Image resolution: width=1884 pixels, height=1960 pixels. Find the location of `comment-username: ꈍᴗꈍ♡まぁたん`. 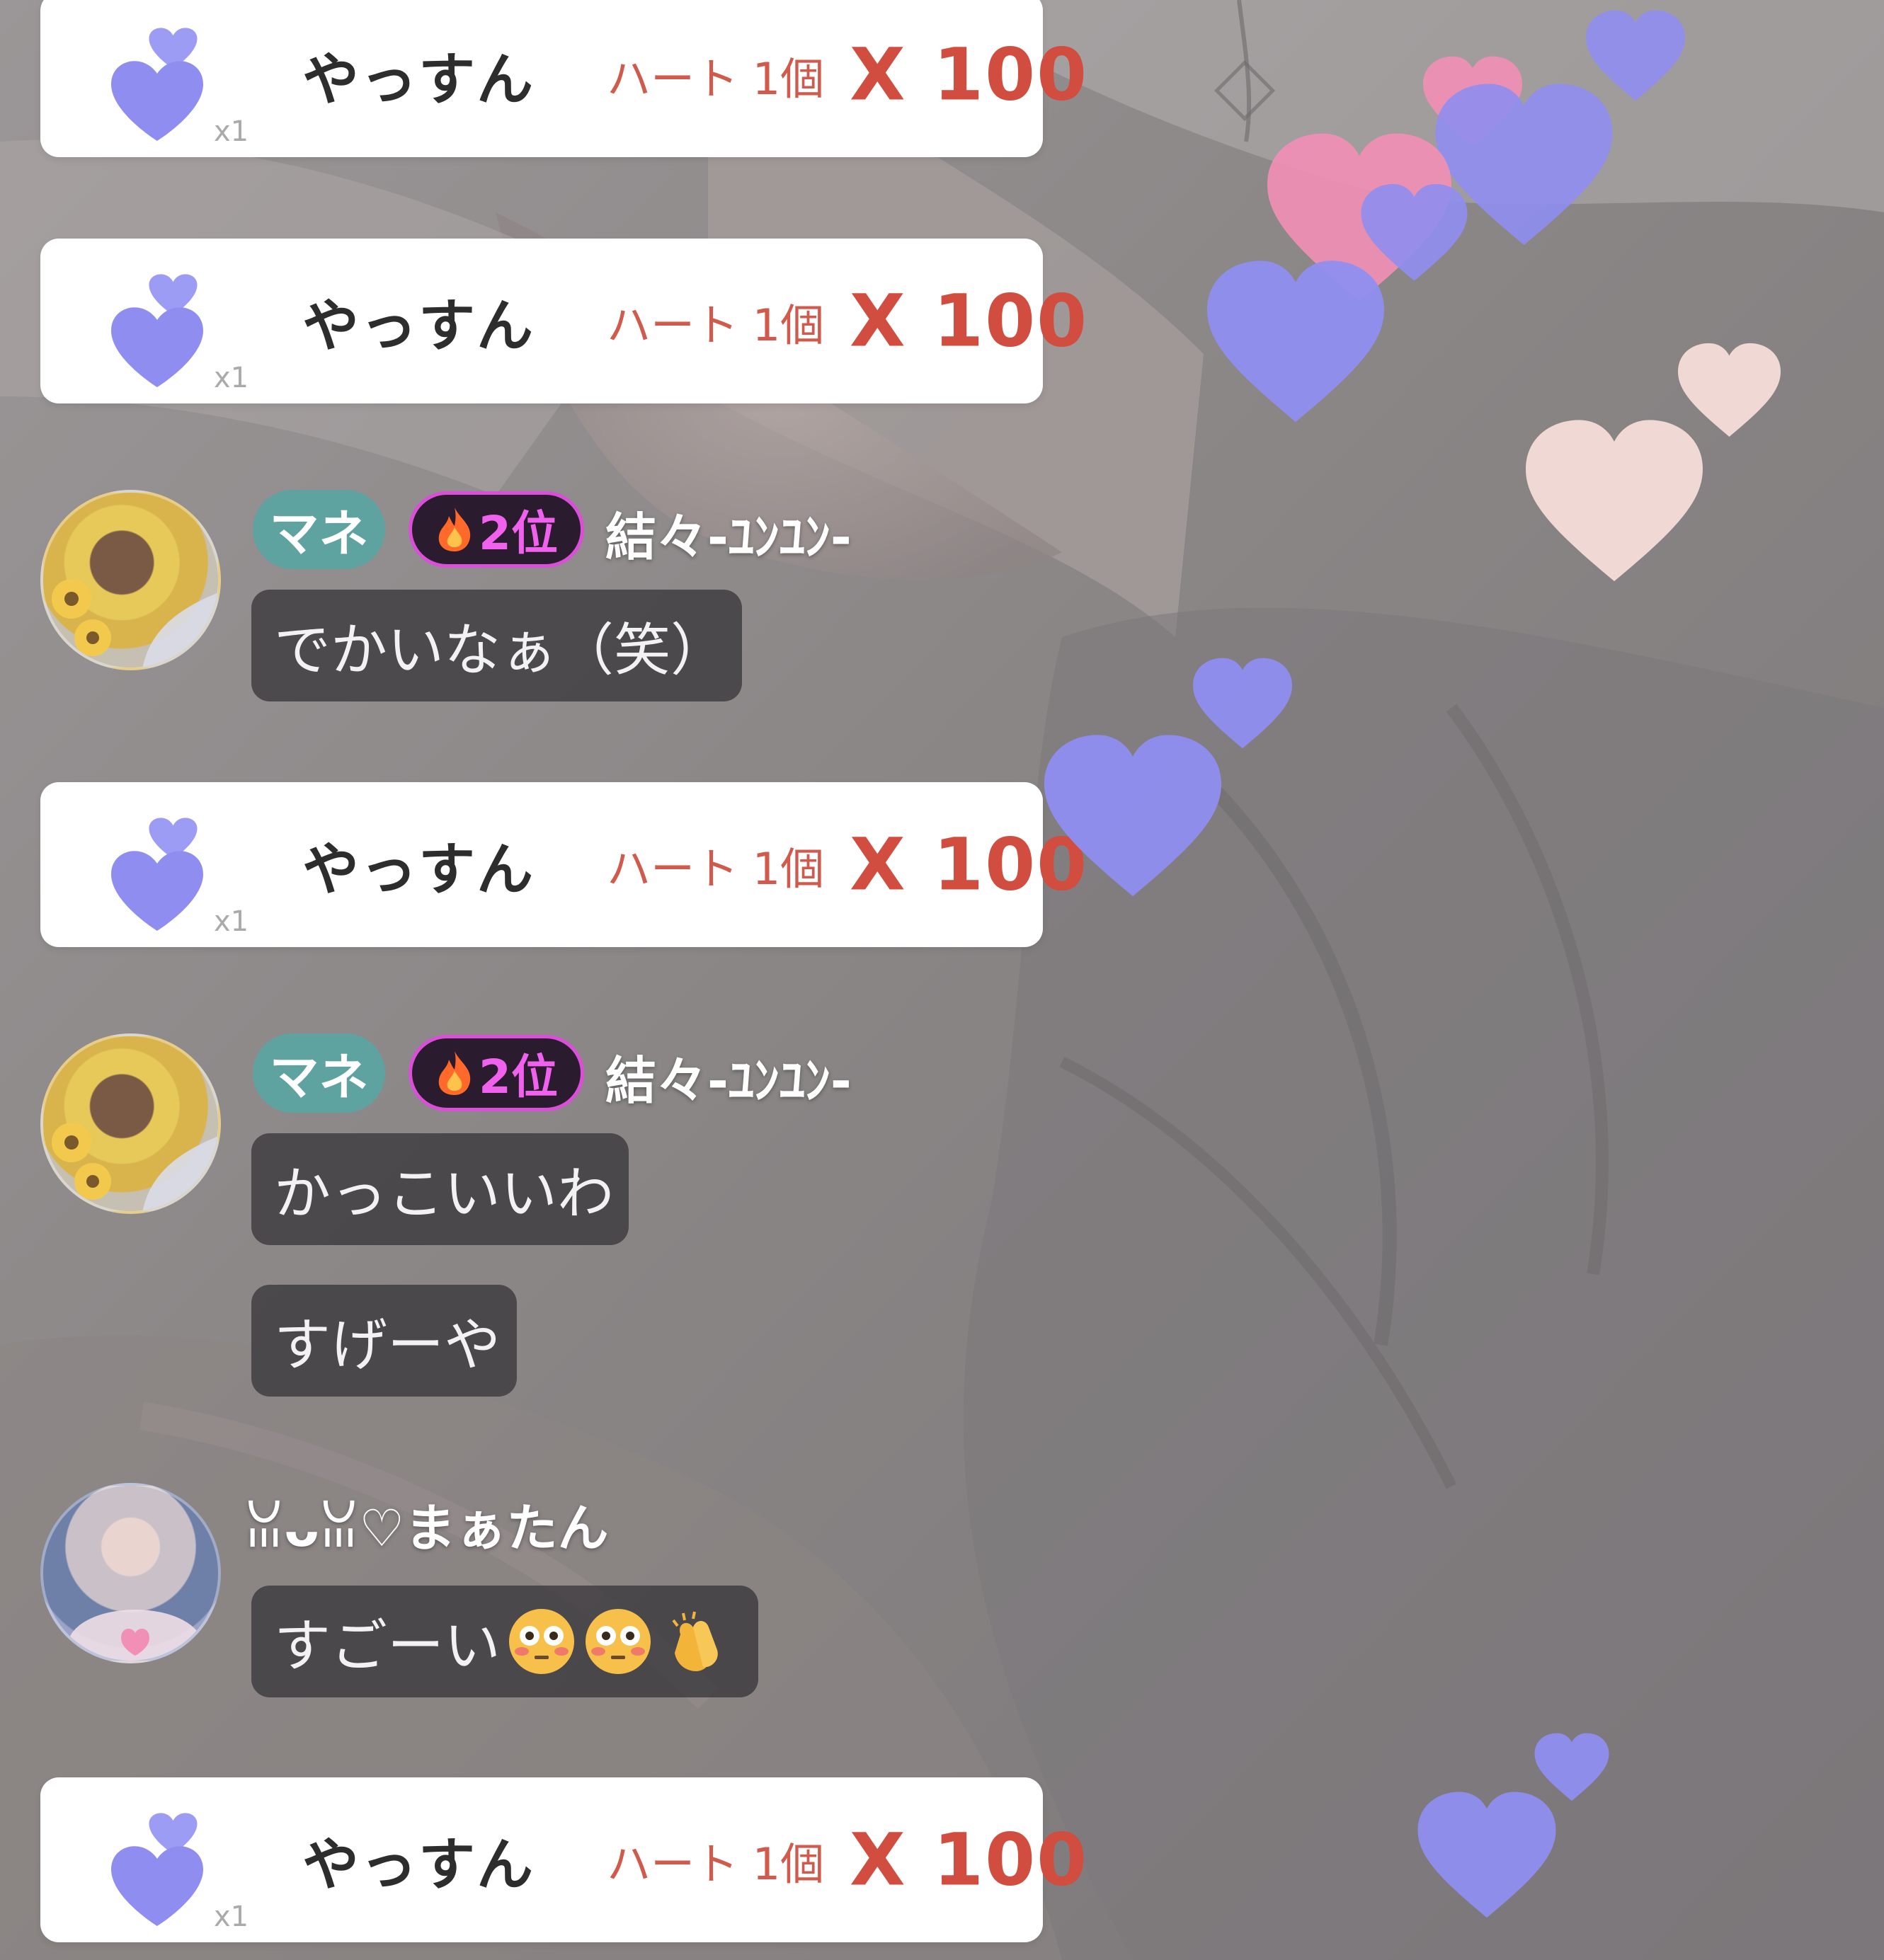

comment-username: ꈍᴗꈍ♡まぁたん is located at coordinates (426, 1523).